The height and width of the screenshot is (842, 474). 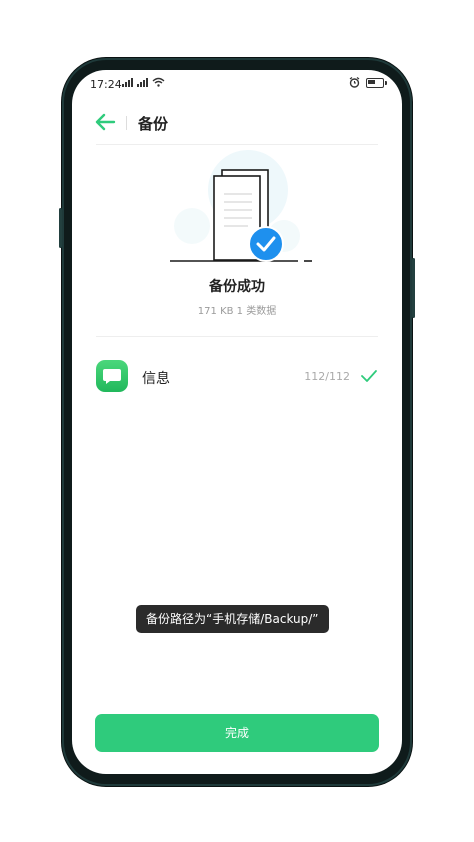 What do you see at coordinates (237, 733) in the screenshot?
I see `done-button: 完成` at bounding box center [237, 733].